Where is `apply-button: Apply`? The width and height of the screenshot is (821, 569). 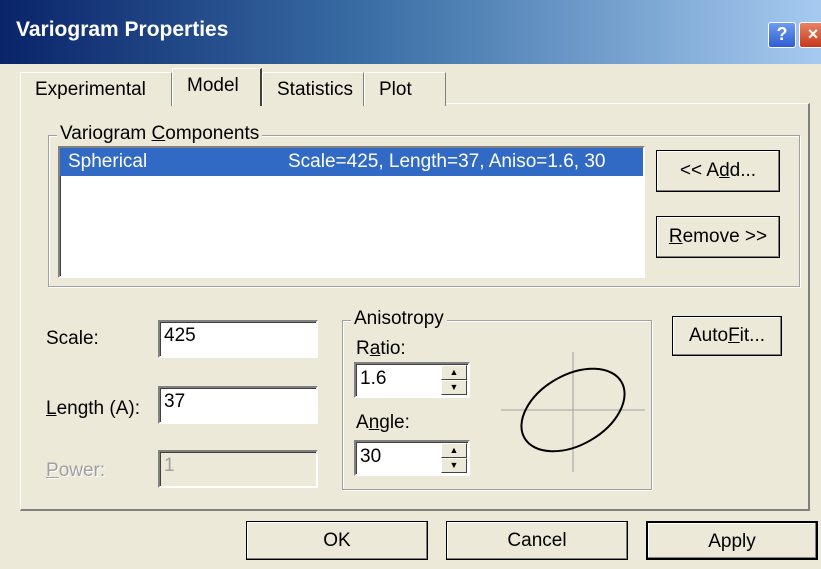 apply-button: Apply is located at coordinates (732, 540).